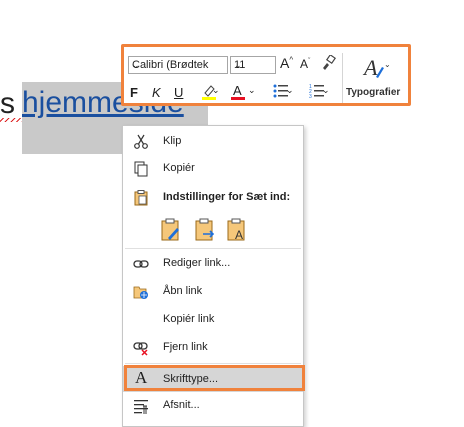  Describe the element at coordinates (141, 264) in the screenshot. I see `link-icon` at that location.